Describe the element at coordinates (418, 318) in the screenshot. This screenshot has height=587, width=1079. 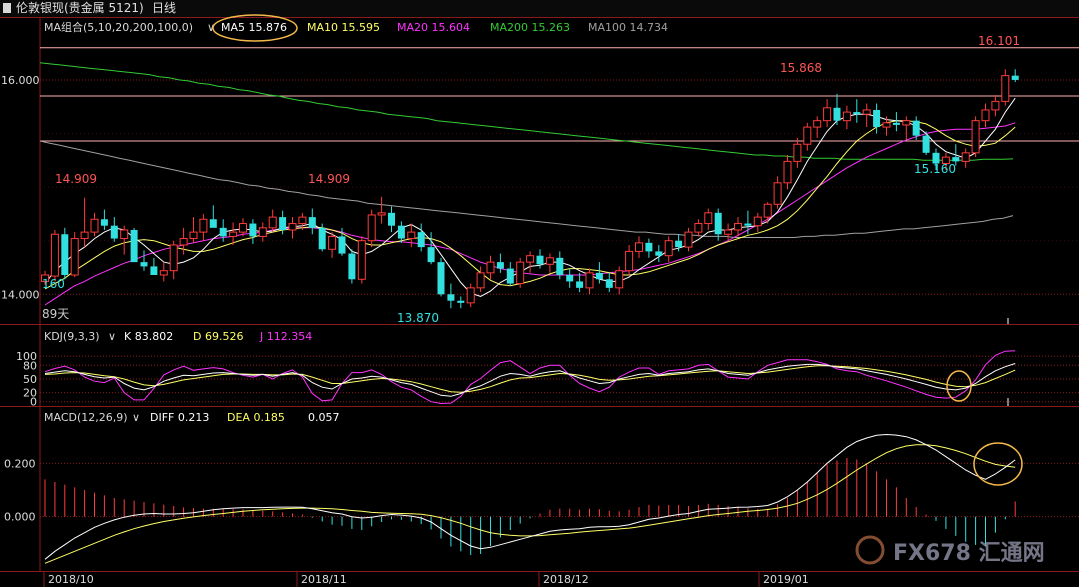
I see `price-annotation: 13.870` at that location.